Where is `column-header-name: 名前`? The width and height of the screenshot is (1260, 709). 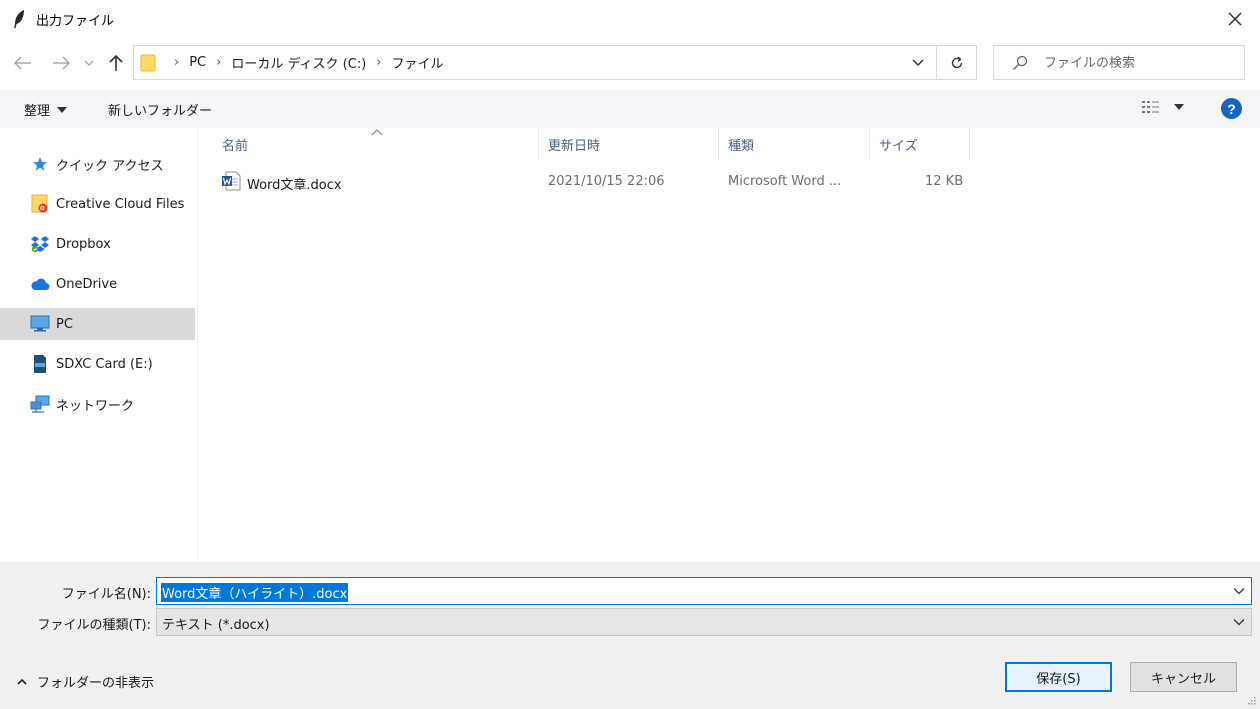 column-header-name: 名前 is located at coordinates (376, 144).